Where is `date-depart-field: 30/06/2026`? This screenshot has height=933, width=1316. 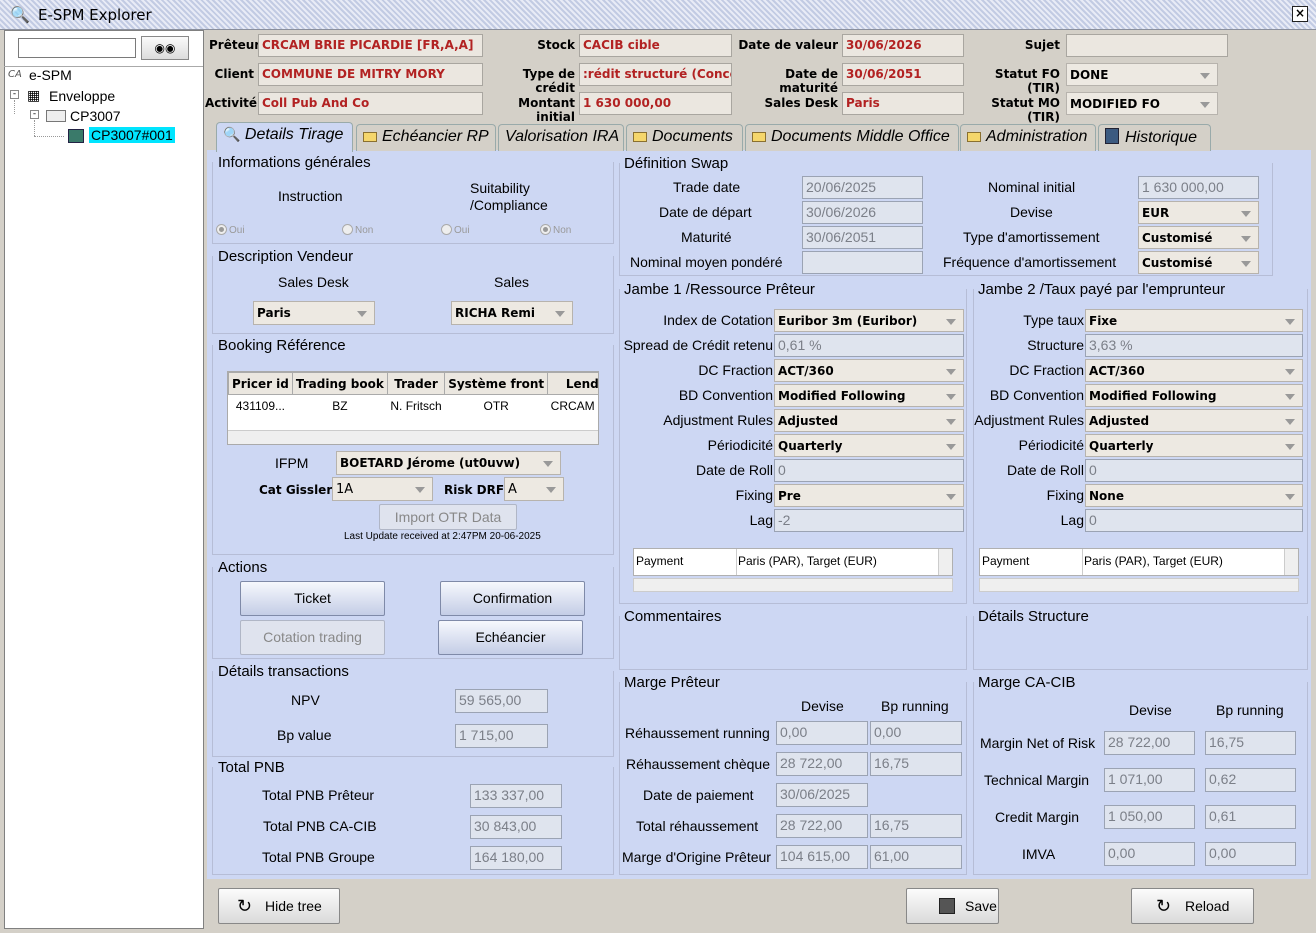 date-depart-field: 30/06/2026 is located at coordinates (862, 212).